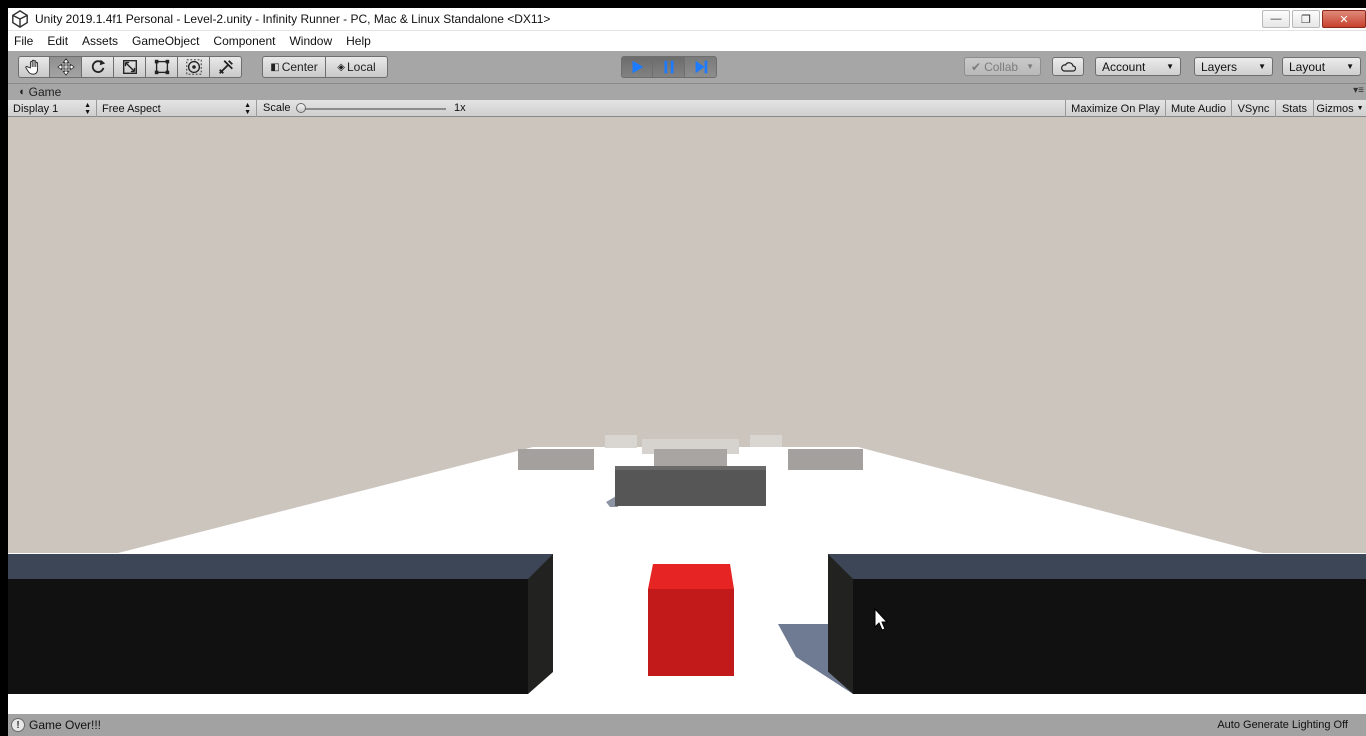 Image resolution: width=1366 pixels, height=736 pixels. I want to click on collab-dropdown: ✔ Collab ▼, so click(1002, 66).